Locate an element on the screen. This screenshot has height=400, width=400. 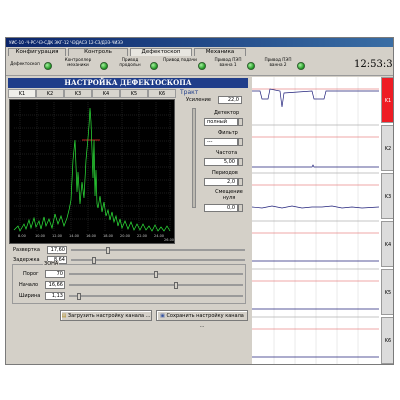
x-tick: 16.00 is located at coordinates (91, 236).